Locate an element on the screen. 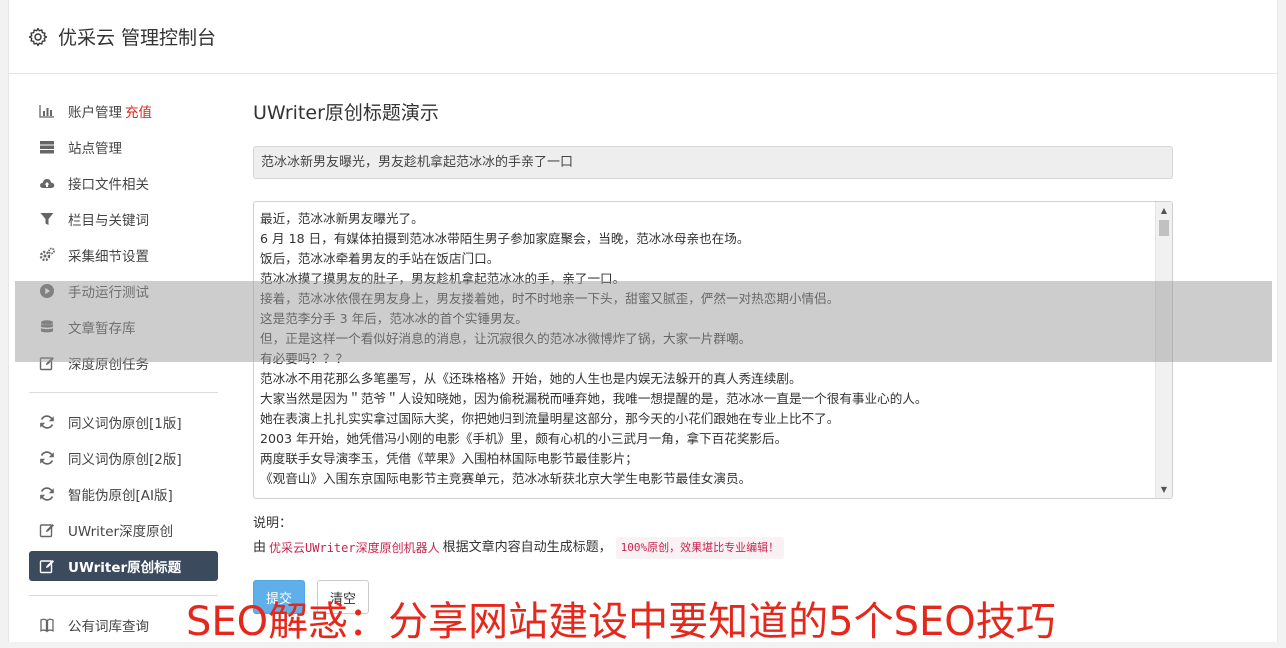 This screenshot has height=648, width=1286. server-icon is located at coordinates (47, 147).